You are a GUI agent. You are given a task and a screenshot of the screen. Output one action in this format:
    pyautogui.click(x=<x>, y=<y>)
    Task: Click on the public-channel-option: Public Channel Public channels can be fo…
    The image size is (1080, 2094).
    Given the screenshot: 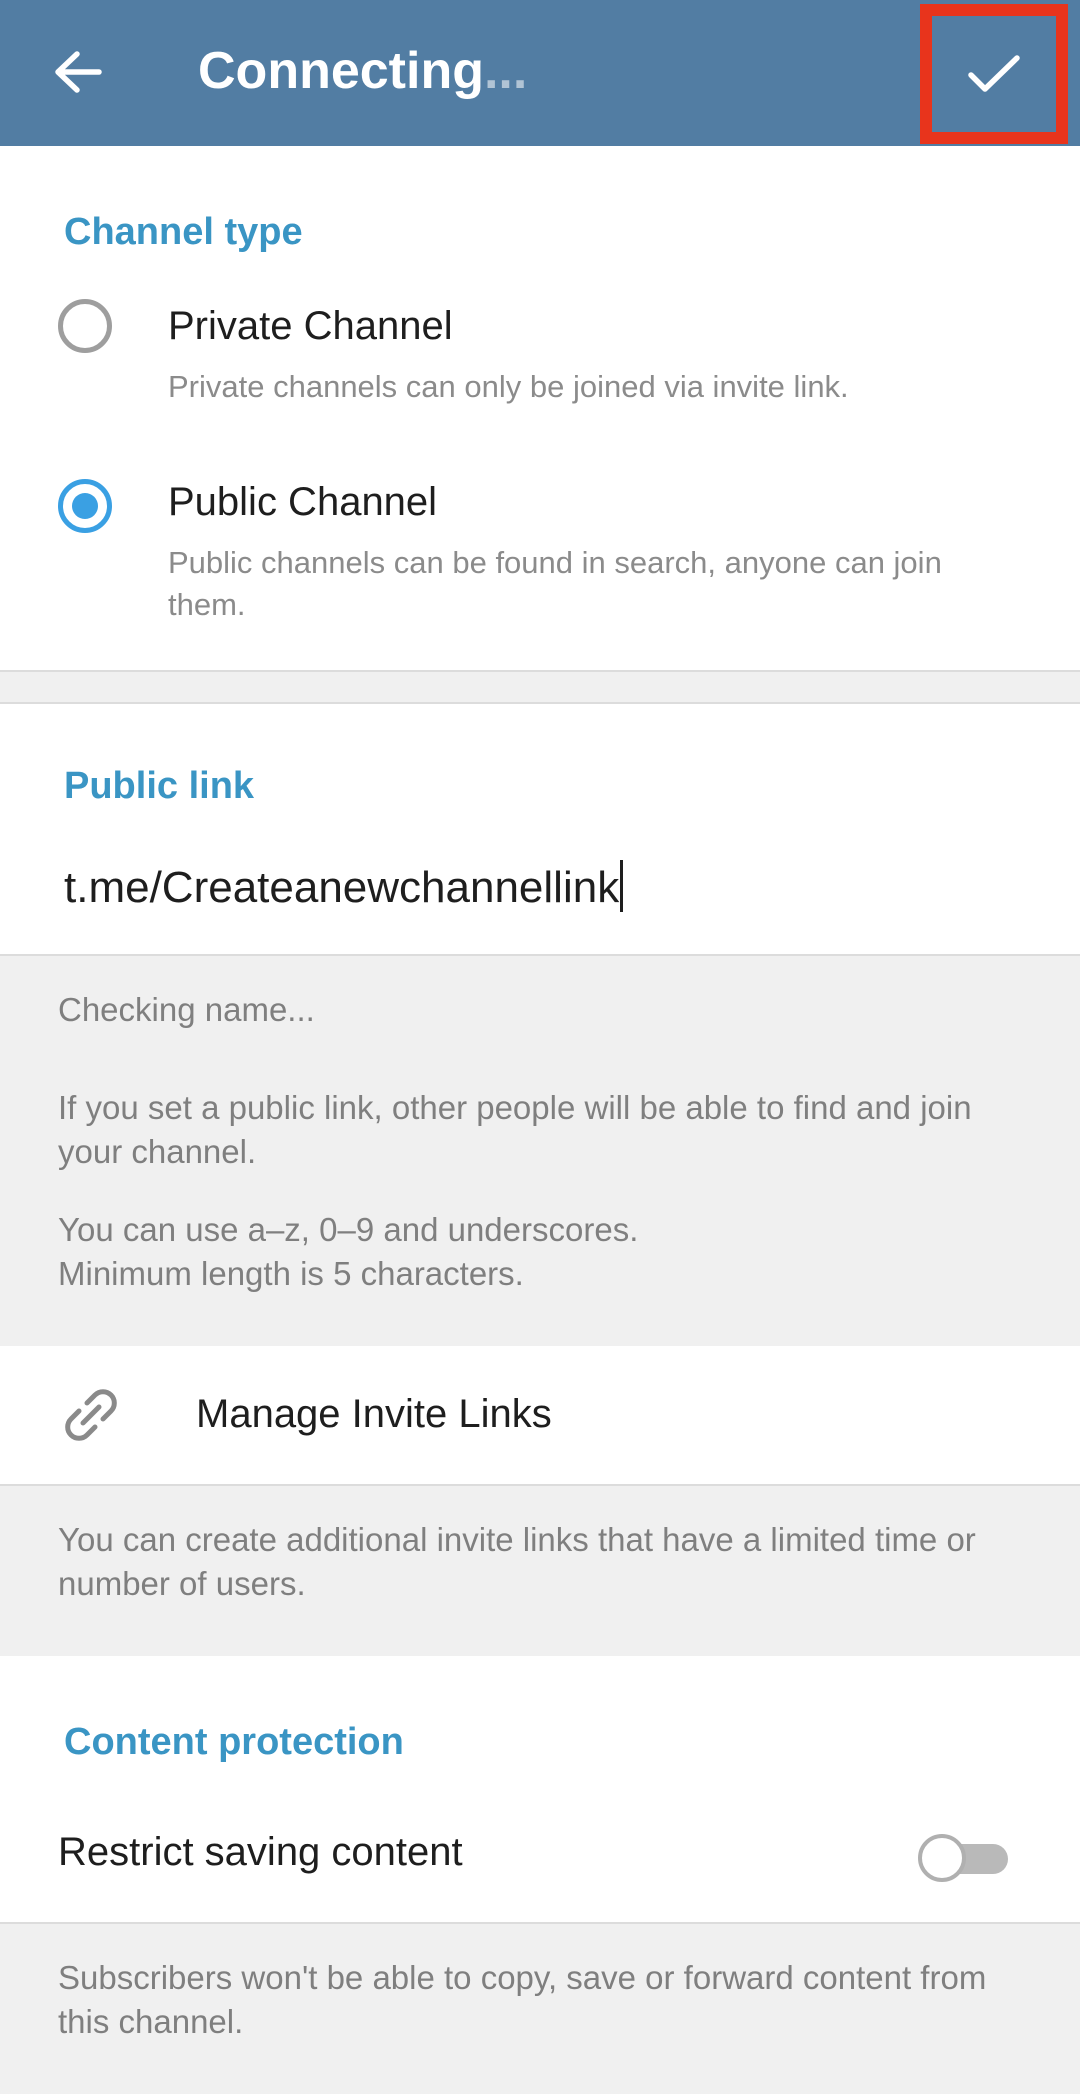 What is the action you would take?
    pyautogui.click(x=540, y=566)
    